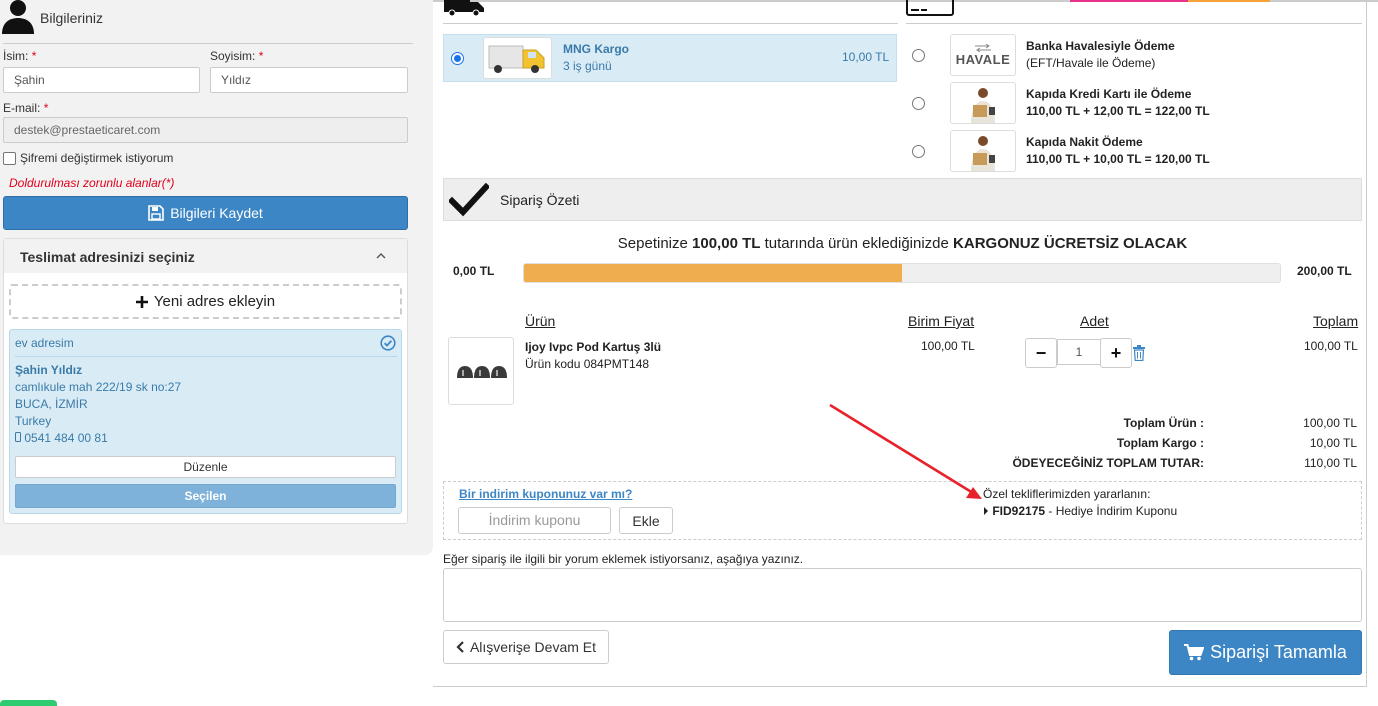 This screenshot has height=706, width=1378. What do you see at coordinates (141, 301) in the screenshot?
I see `plus-icon` at bounding box center [141, 301].